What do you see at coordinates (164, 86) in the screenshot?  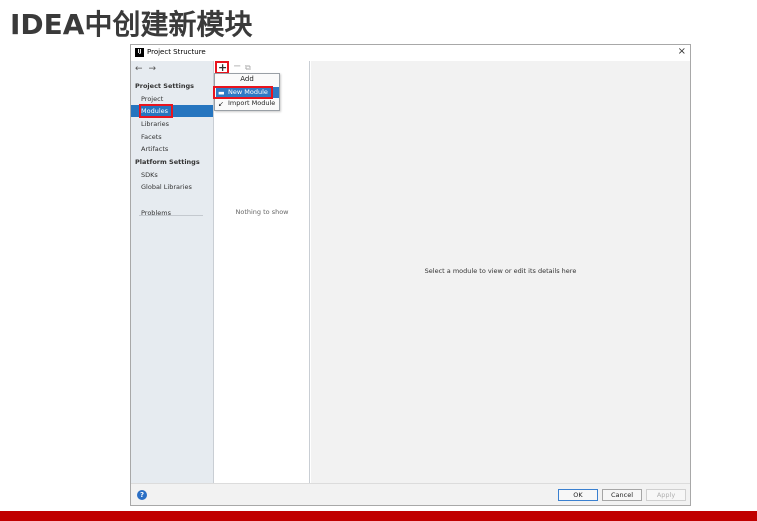 I see `project-settings-header: Project Settings` at bounding box center [164, 86].